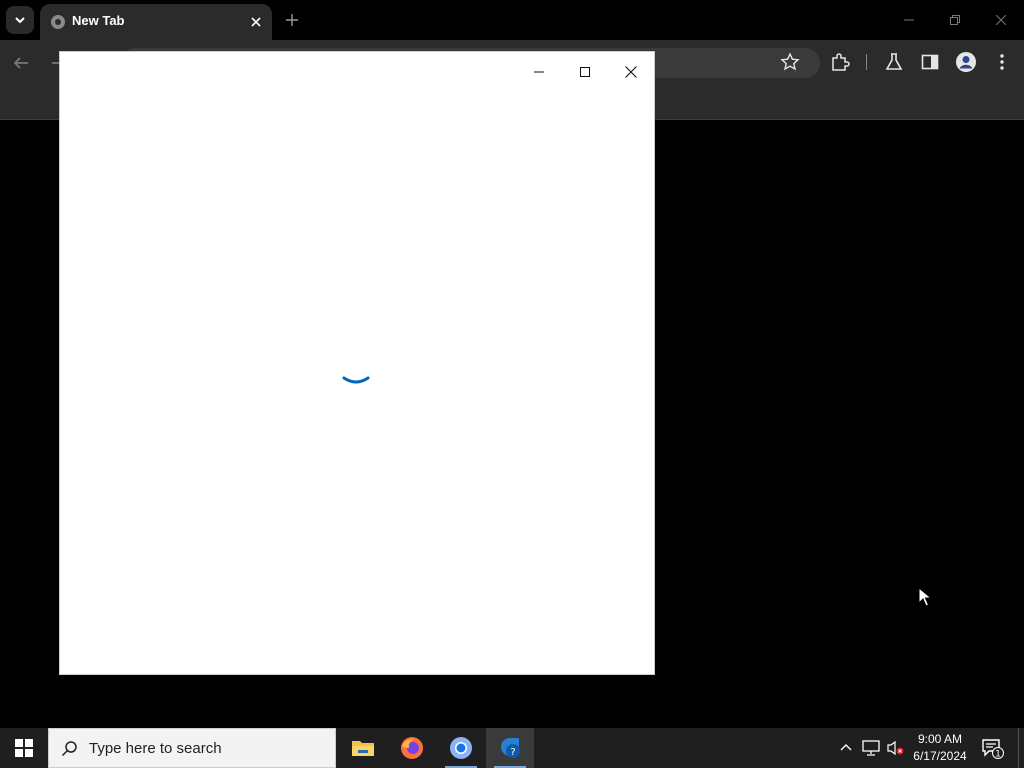 The width and height of the screenshot is (1024, 768). I want to click on tab-search-button, so click(20, 20).